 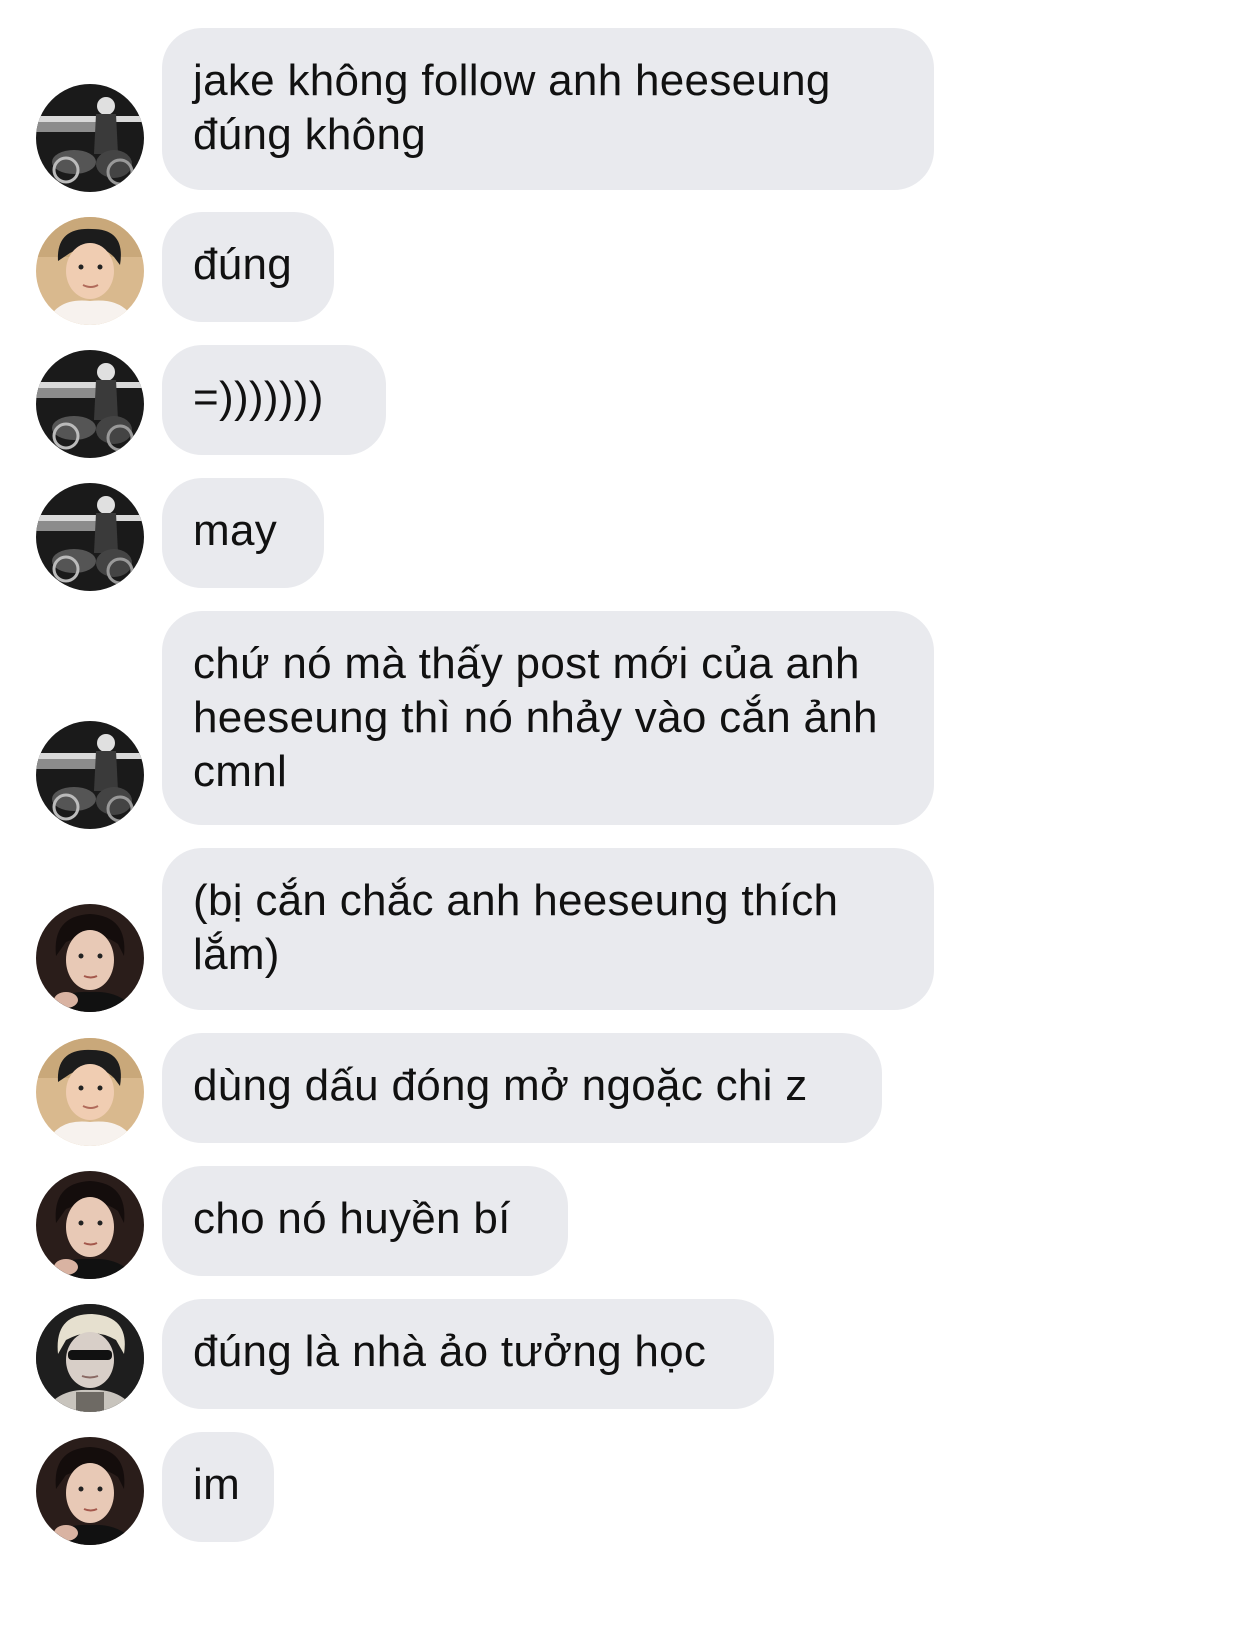 I want to click on message-row: (bị cắn chắc anh heeseung thích lắm), so click(x=621, y=930).